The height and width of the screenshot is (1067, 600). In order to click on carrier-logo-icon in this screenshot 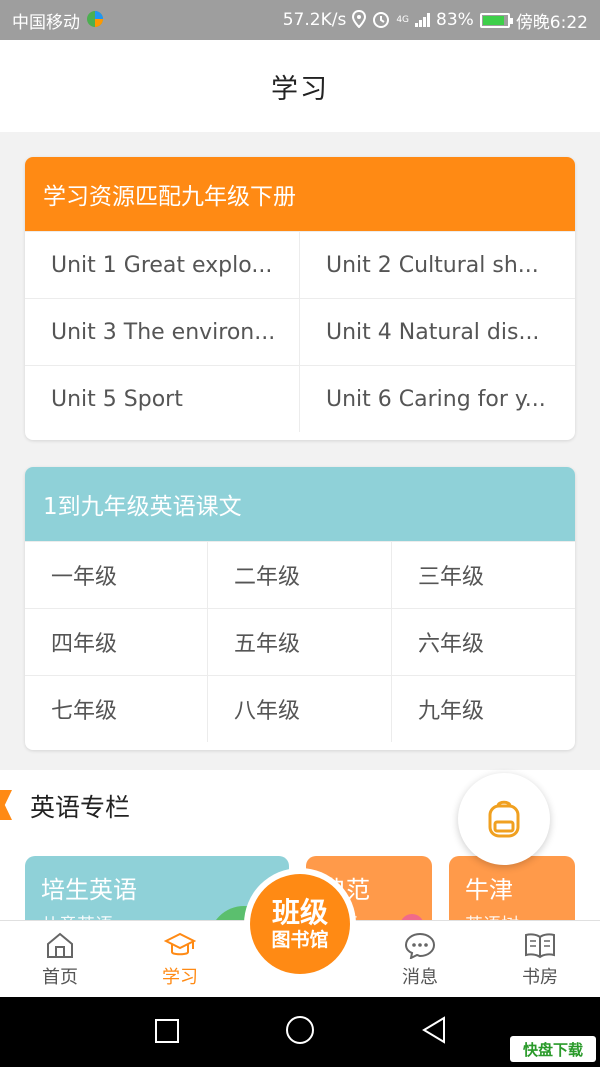, I will do `click(95, 20)`.